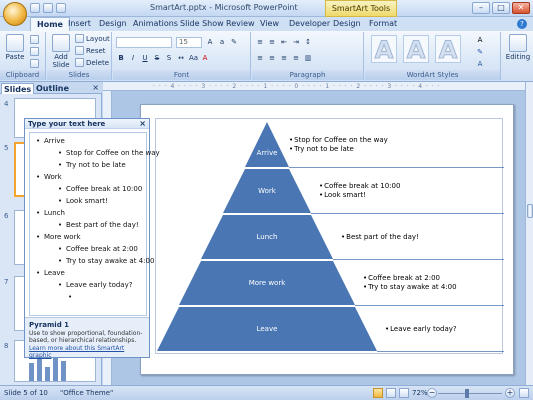  What do you see at coordinates (296, 42) in the screenshot?
I see `increase-indent-icon: ⇥` at bounding box center [296, 42].